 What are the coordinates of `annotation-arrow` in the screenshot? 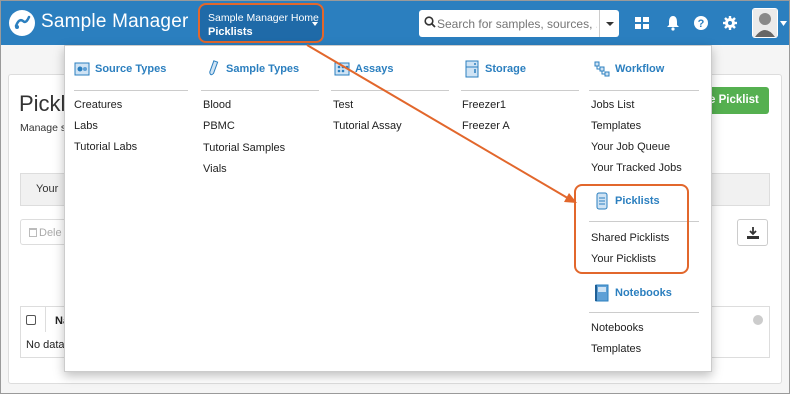 It's located at (441, 123).